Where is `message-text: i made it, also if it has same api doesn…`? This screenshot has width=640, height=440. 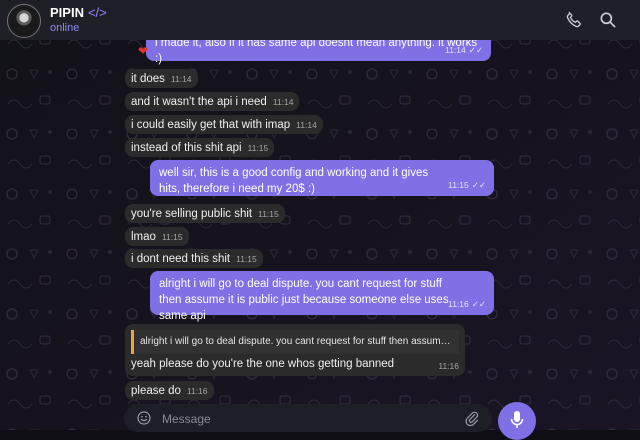
message-text: i made it, also if it has same api doesn… is located at coordinates (316, 51).